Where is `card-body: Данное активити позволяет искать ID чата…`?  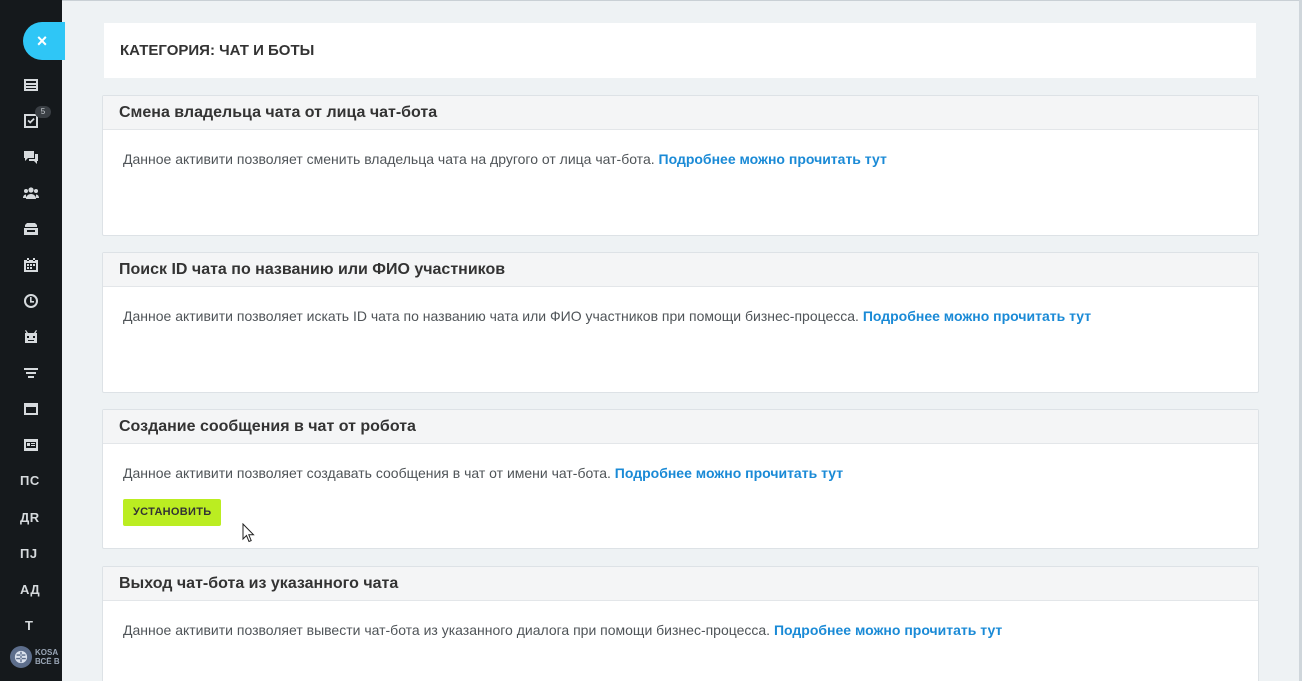
card-body: Данное активити позволяет искать ID чата… is located at coordinates (680, 305).